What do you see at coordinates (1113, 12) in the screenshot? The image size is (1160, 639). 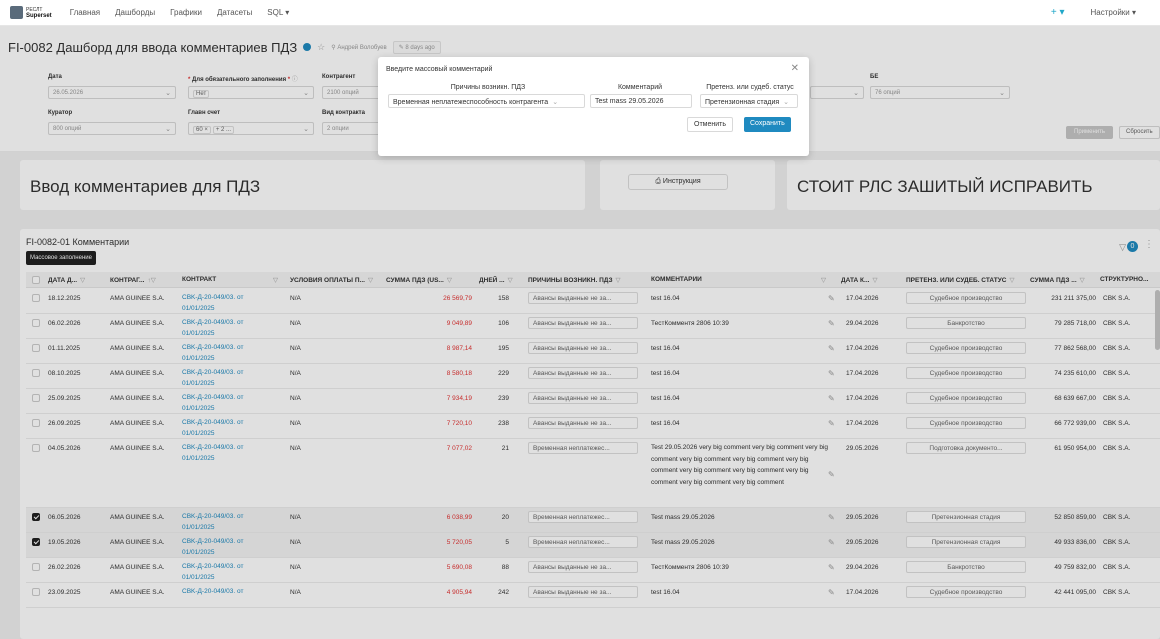 I see `settings-menu: Настройки ▾` at bounding box center [1113, 12].